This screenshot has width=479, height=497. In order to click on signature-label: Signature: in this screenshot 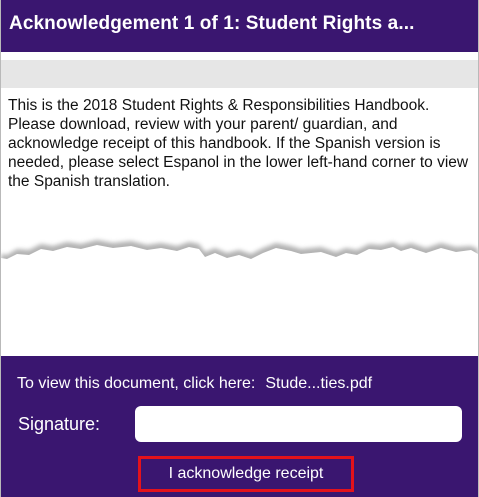, I will do `click(59, 424)`.